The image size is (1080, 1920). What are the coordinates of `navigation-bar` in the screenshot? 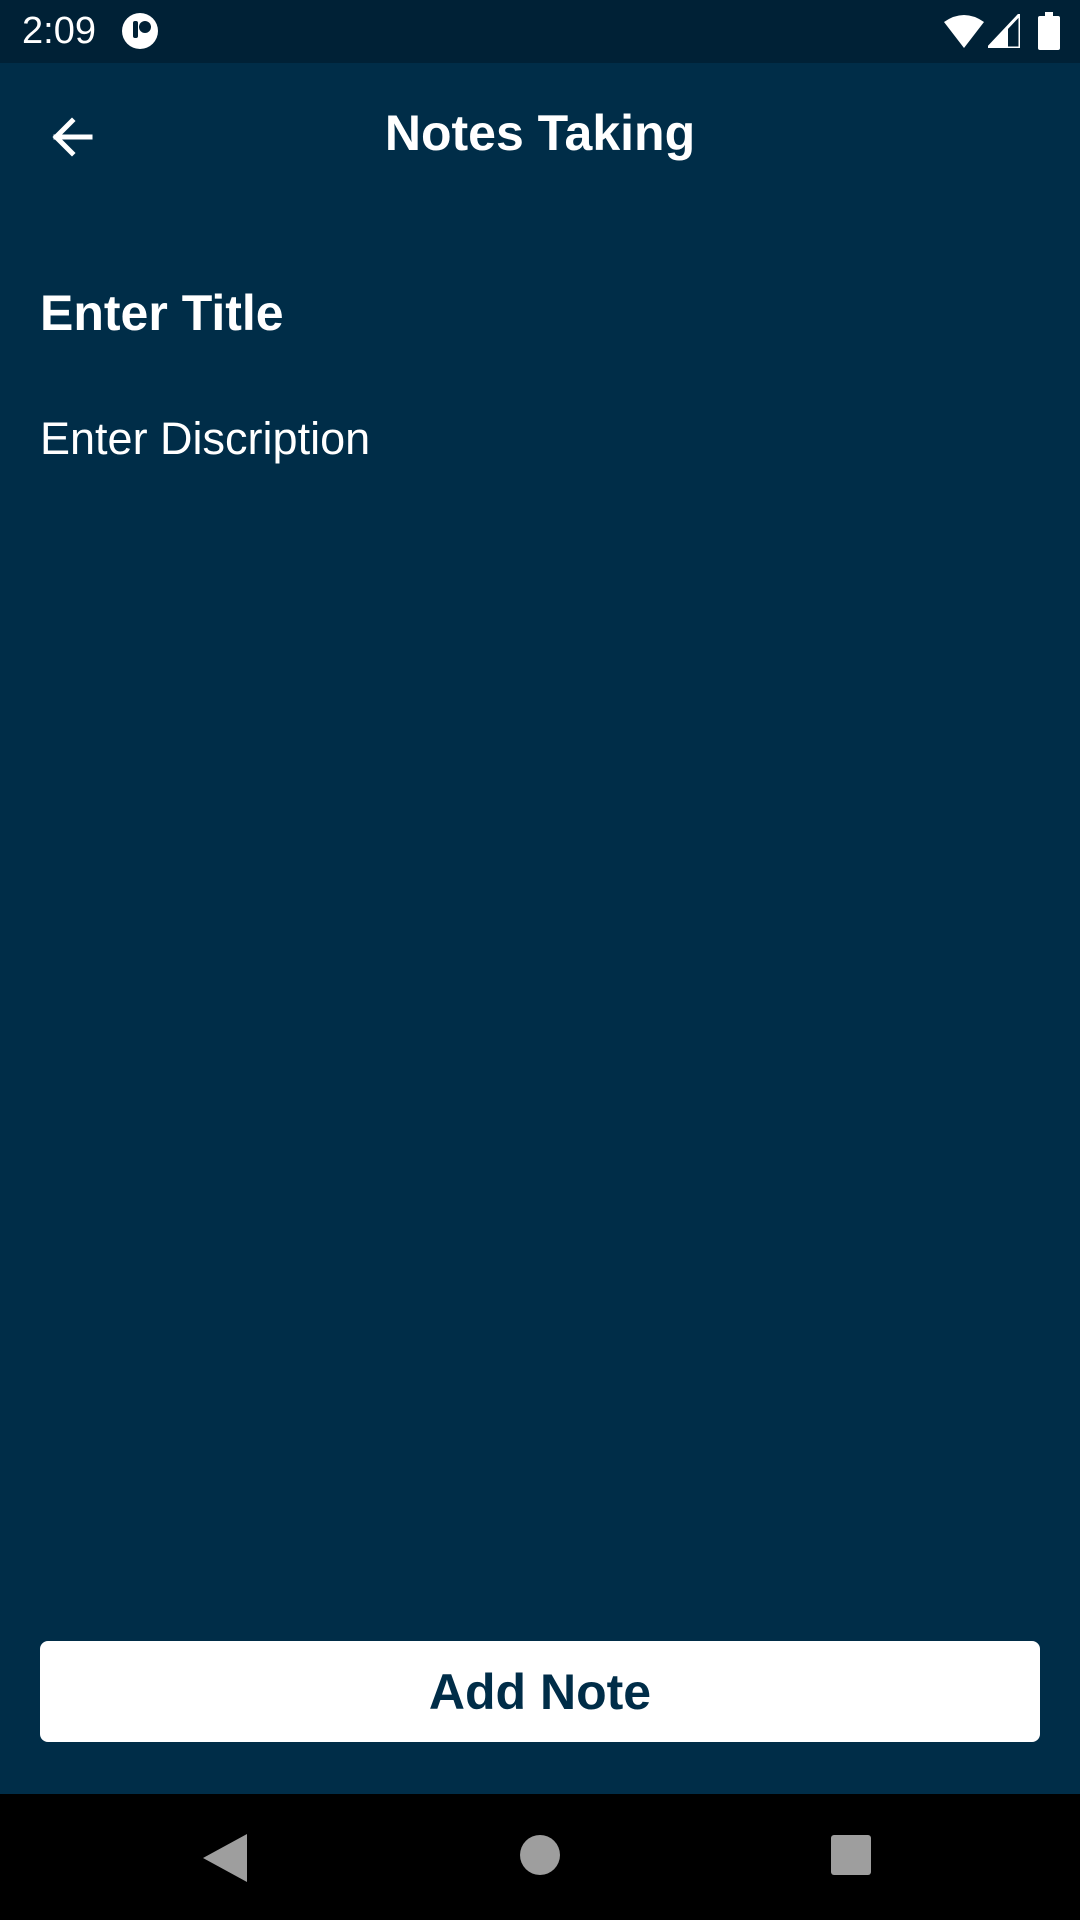 It's located at (540, 1857).